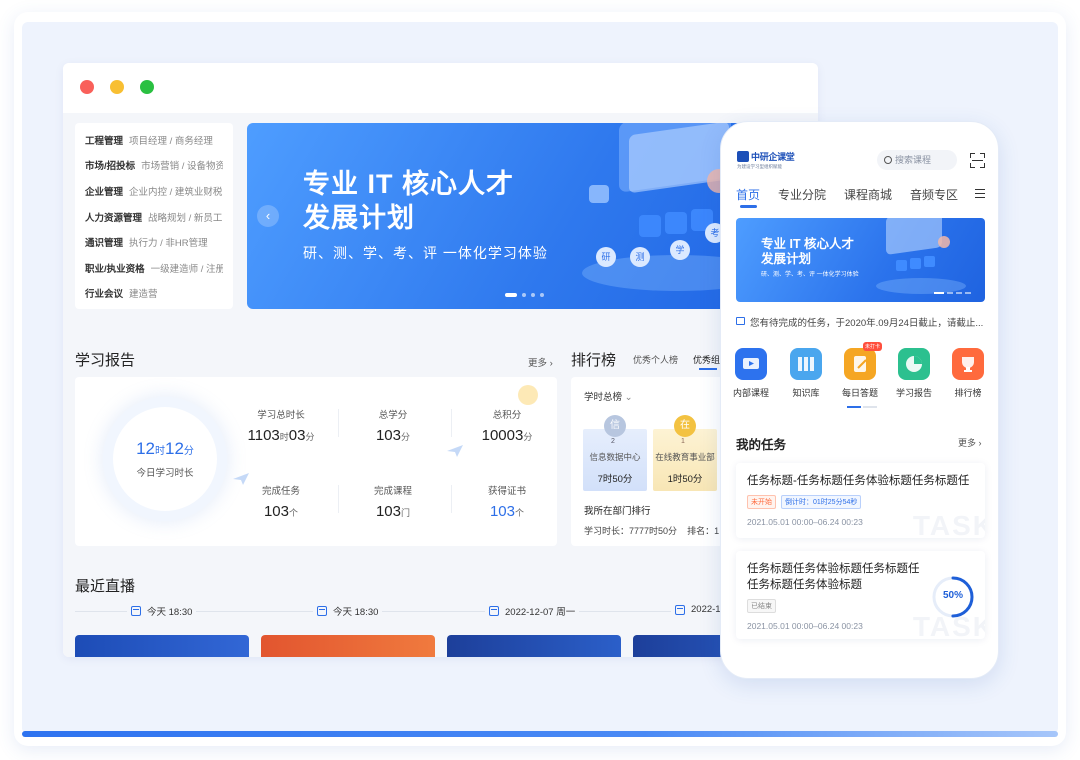 The width and height of the screenshot is (1080, 760). I want to click on tab-indicator, so click(748, 206).